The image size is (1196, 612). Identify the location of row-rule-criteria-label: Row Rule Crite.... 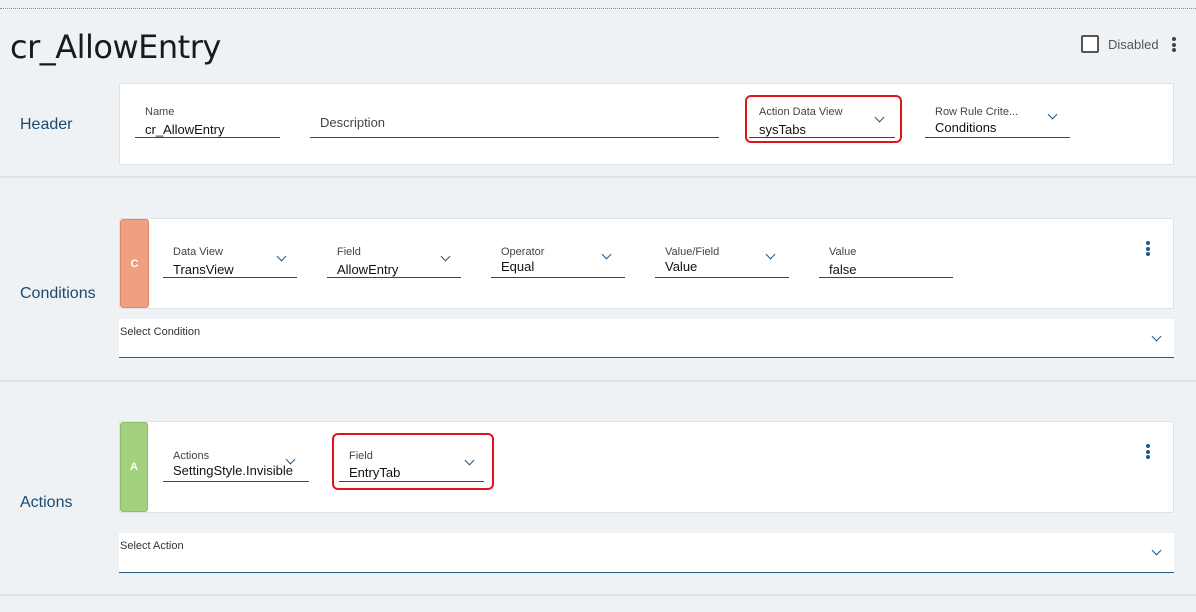
(977, 112).